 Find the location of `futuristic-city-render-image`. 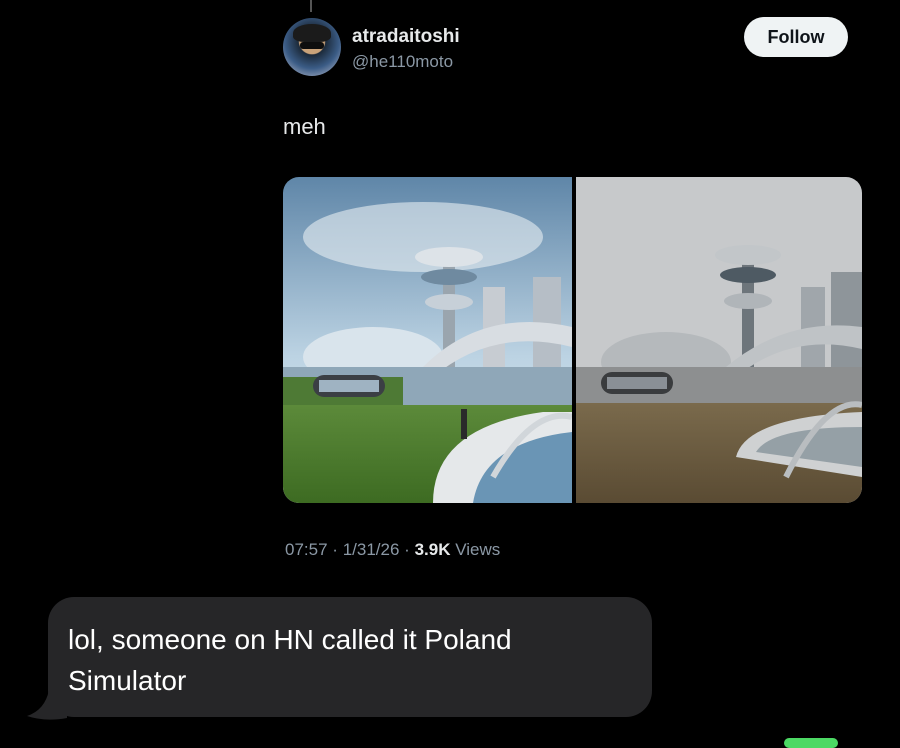

futuristic-city-render-image is located at coordinates (427, 340).